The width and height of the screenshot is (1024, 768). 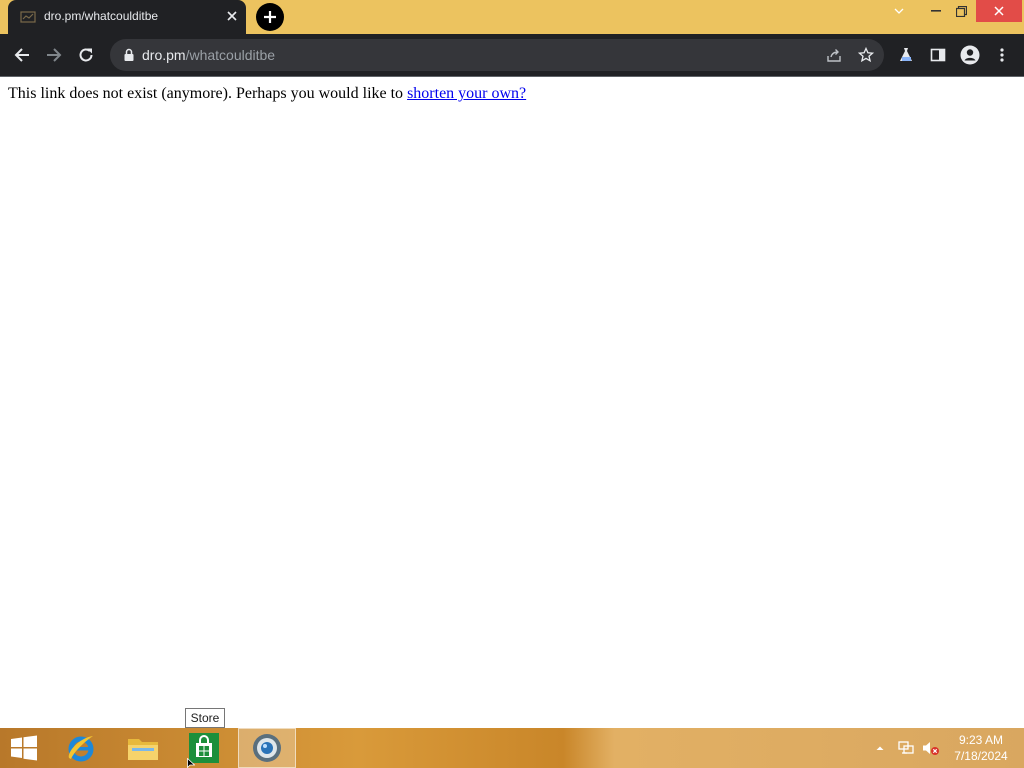 I want to click on network-tray-button, so click(x=906, y=748).